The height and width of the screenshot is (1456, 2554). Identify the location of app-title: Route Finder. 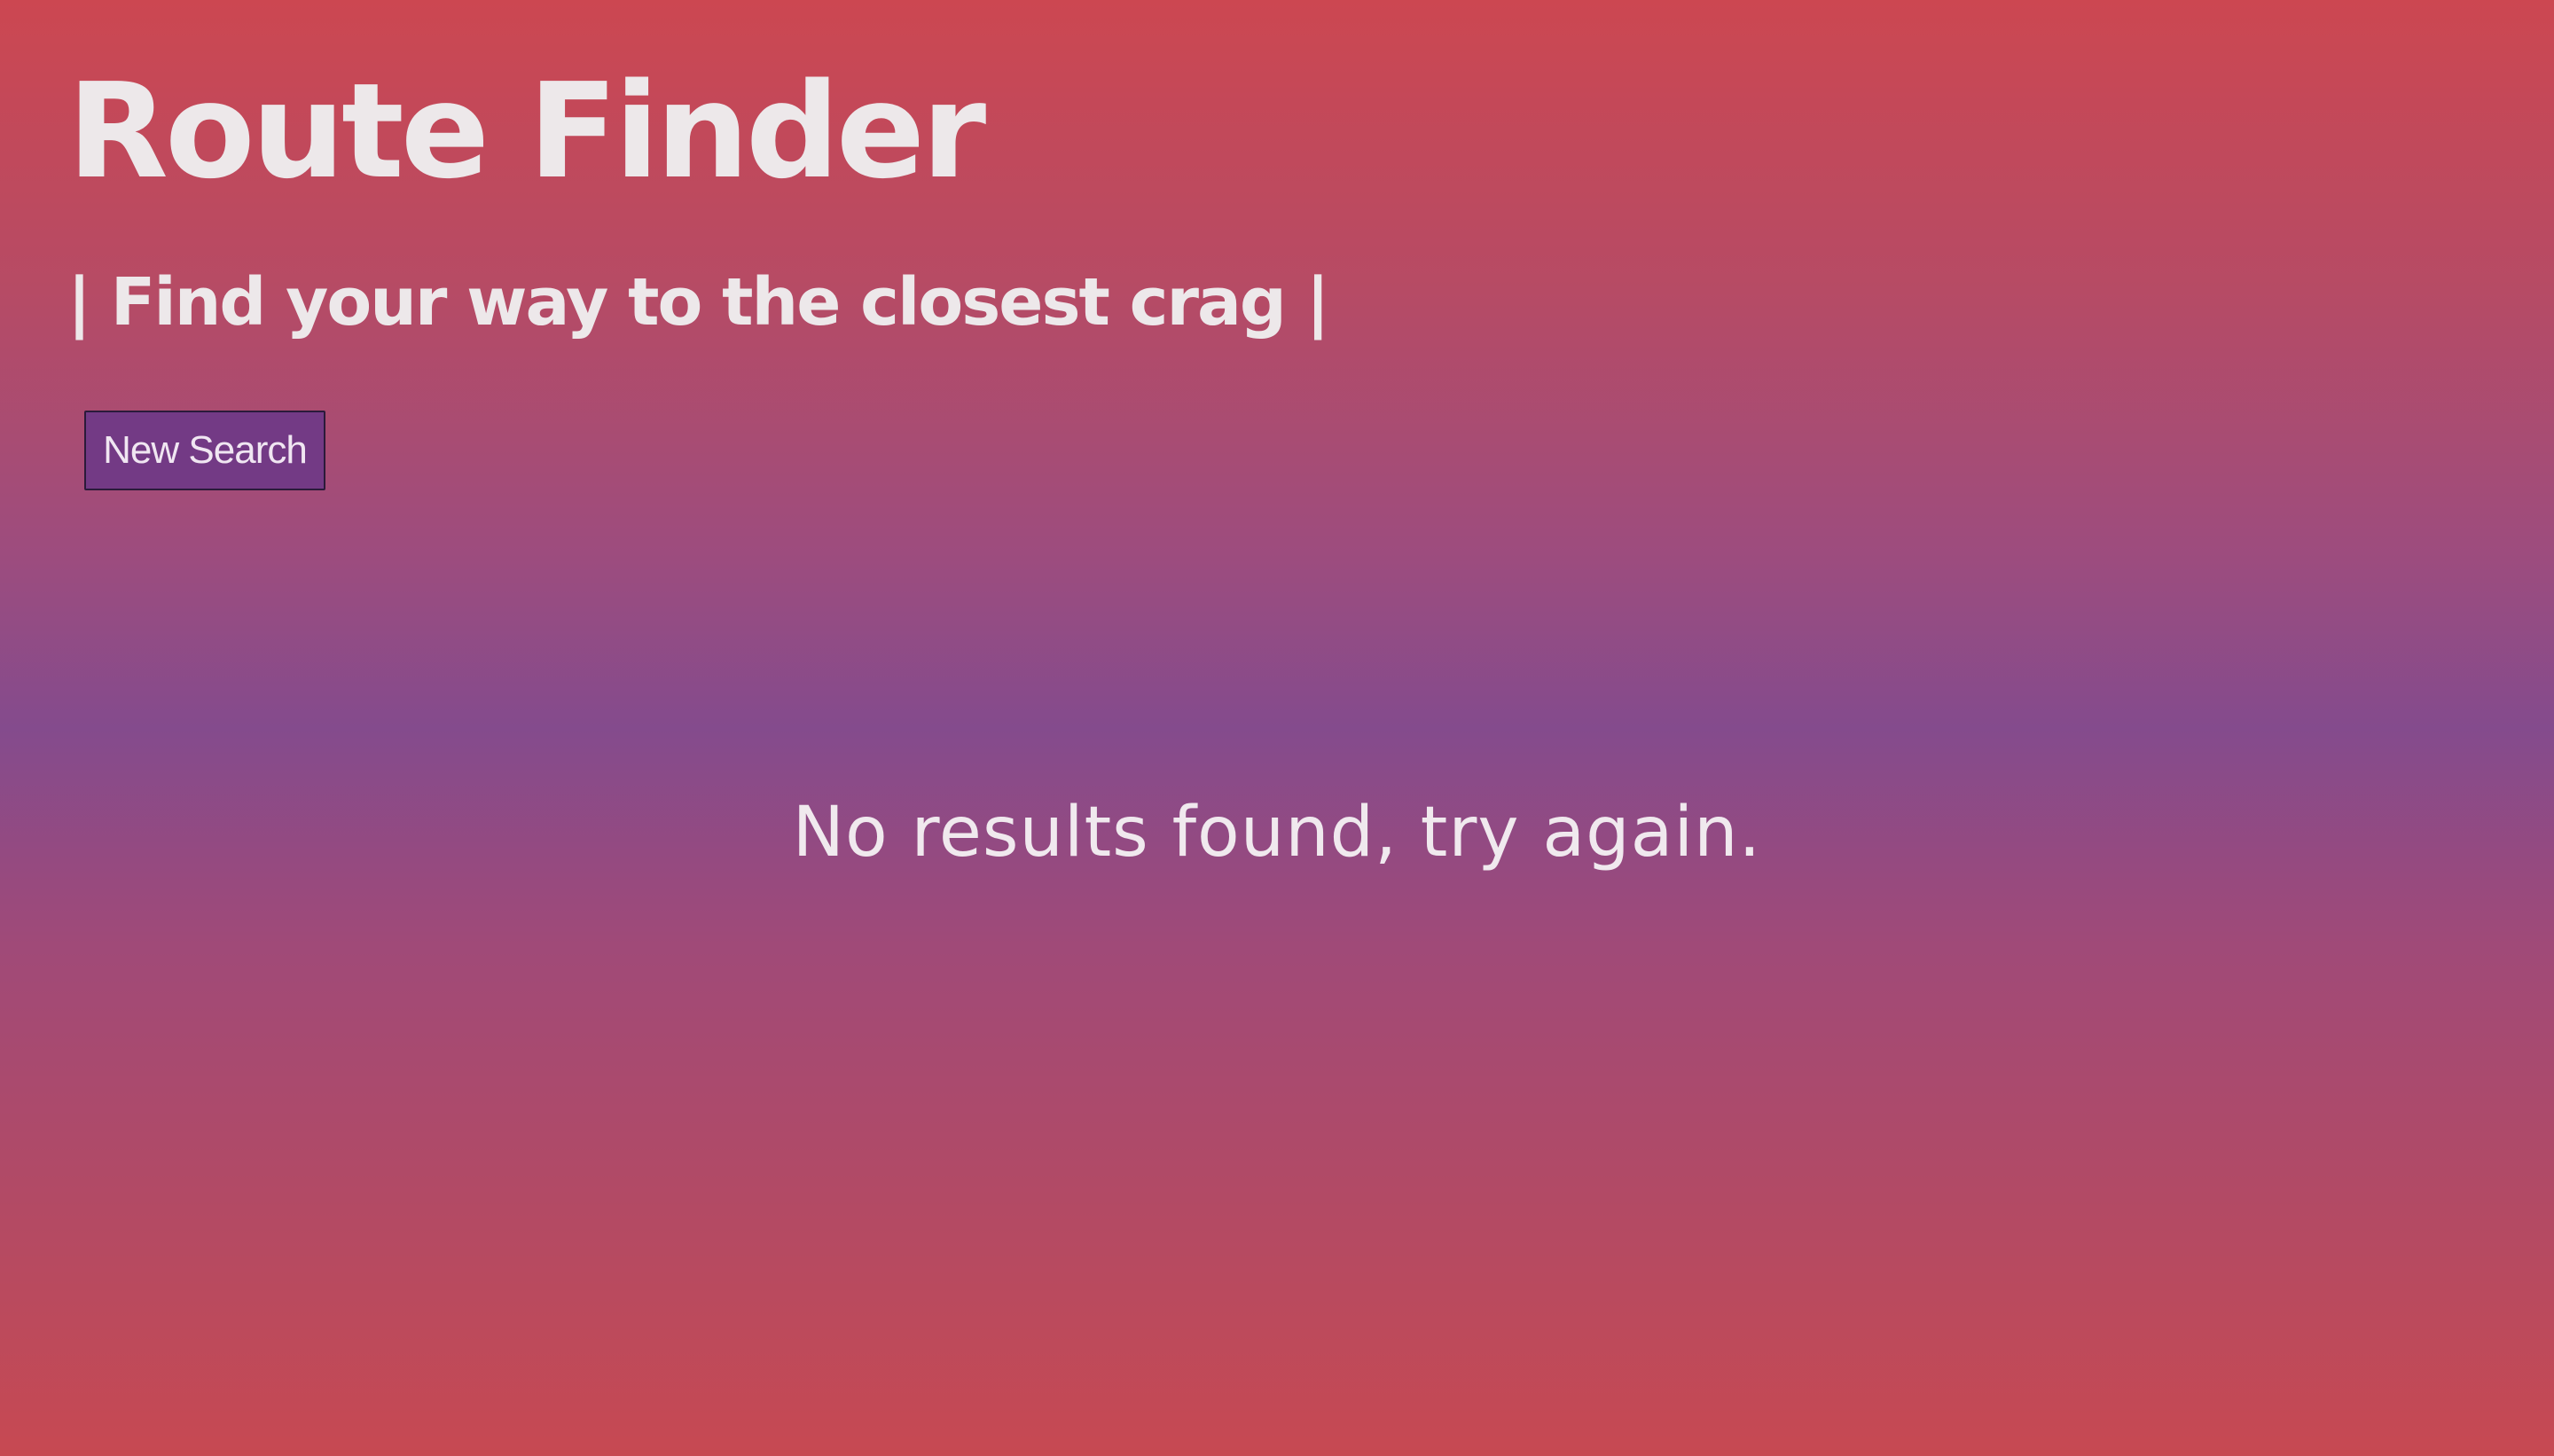
(526, 131).